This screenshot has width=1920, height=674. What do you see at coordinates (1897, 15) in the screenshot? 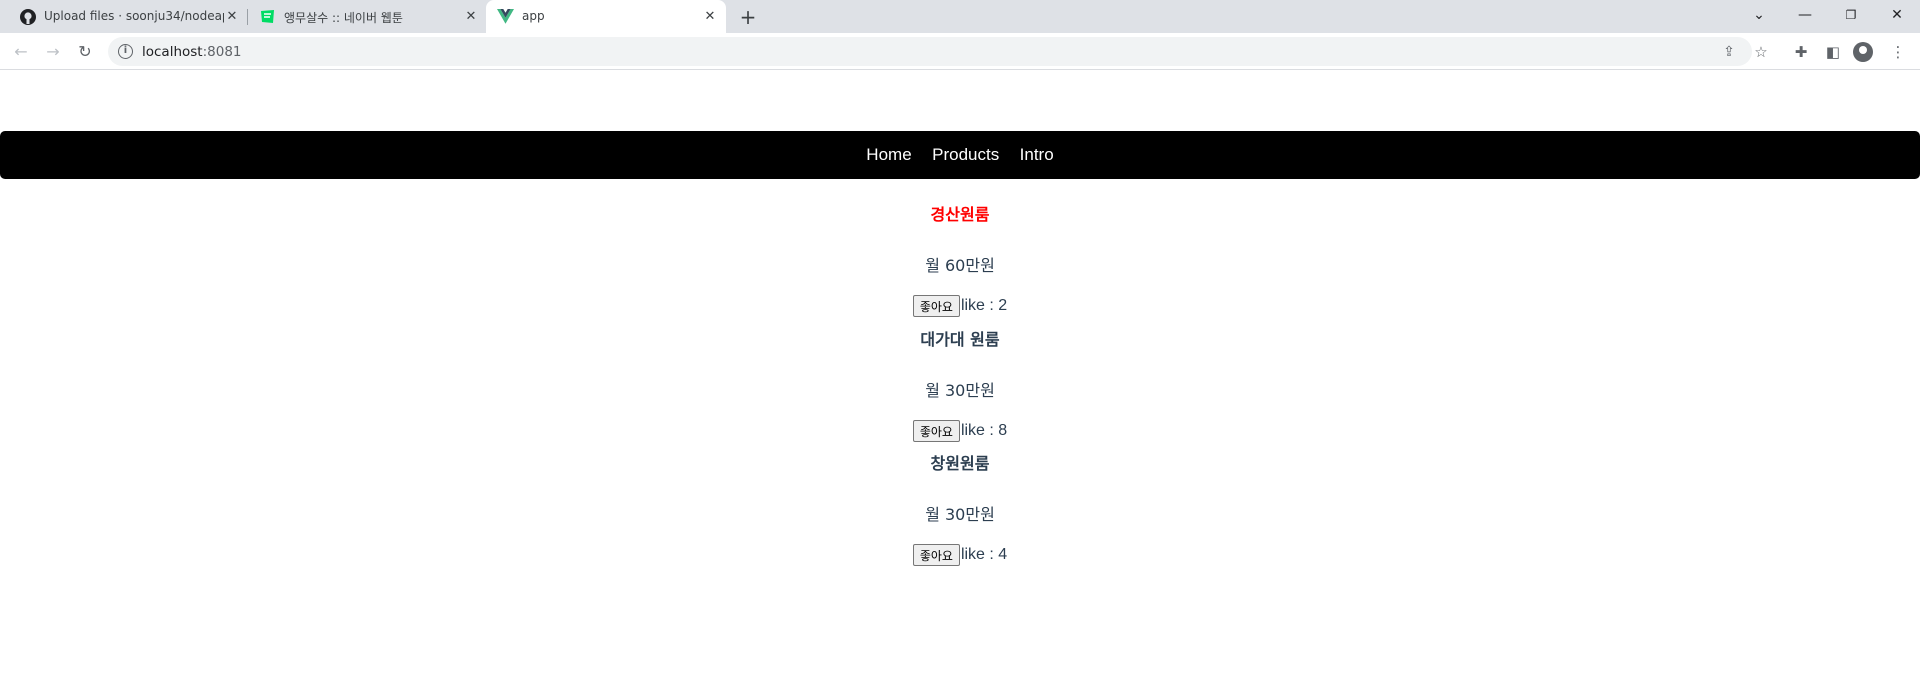
I see `window-close-icon: ✕` at bounding box center [1897, 15].